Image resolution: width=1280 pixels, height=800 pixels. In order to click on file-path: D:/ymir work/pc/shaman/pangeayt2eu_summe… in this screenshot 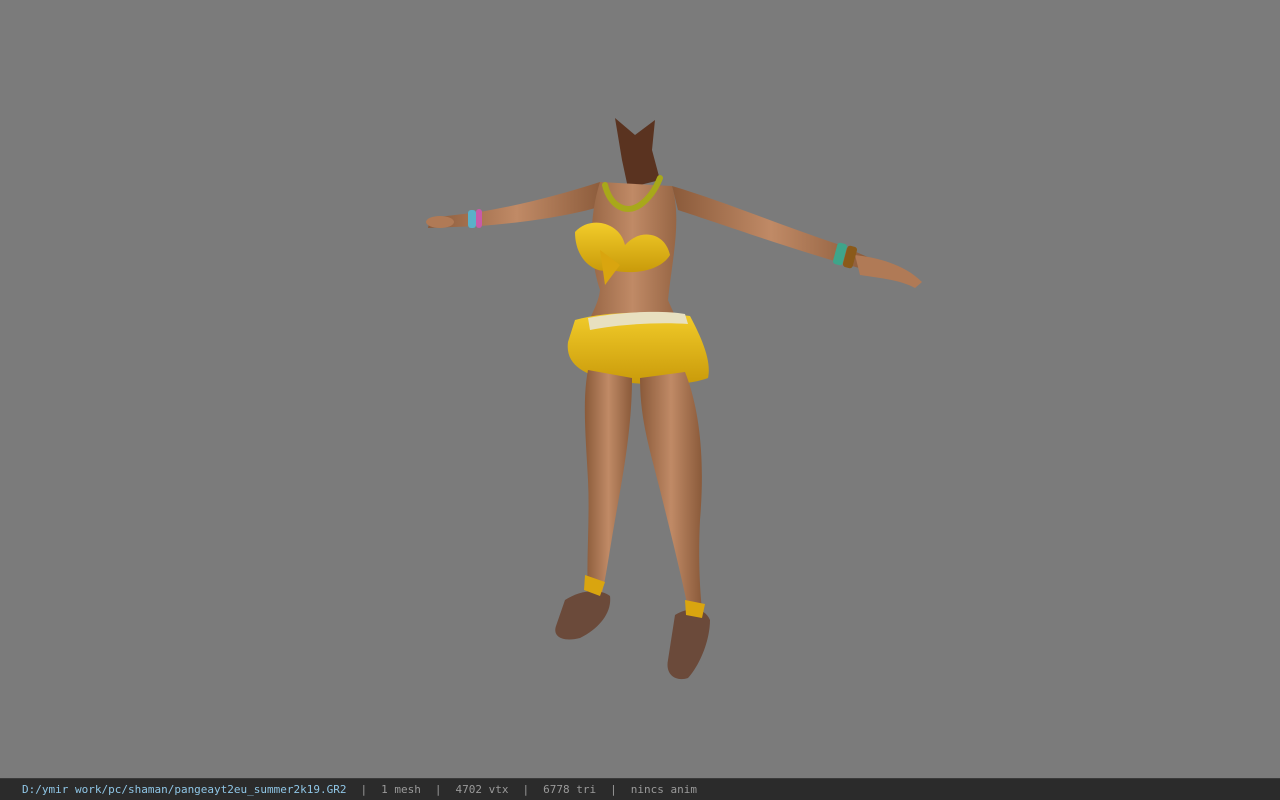, I will do `click(184, 789)`.